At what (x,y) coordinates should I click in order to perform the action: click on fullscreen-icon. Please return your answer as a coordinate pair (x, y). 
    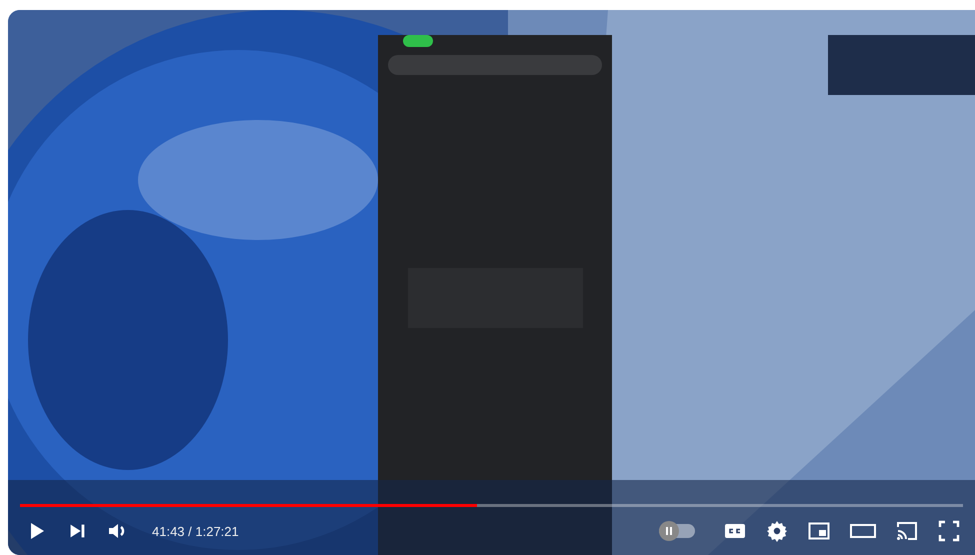
    Looking at the image, I should click on (949, 531).